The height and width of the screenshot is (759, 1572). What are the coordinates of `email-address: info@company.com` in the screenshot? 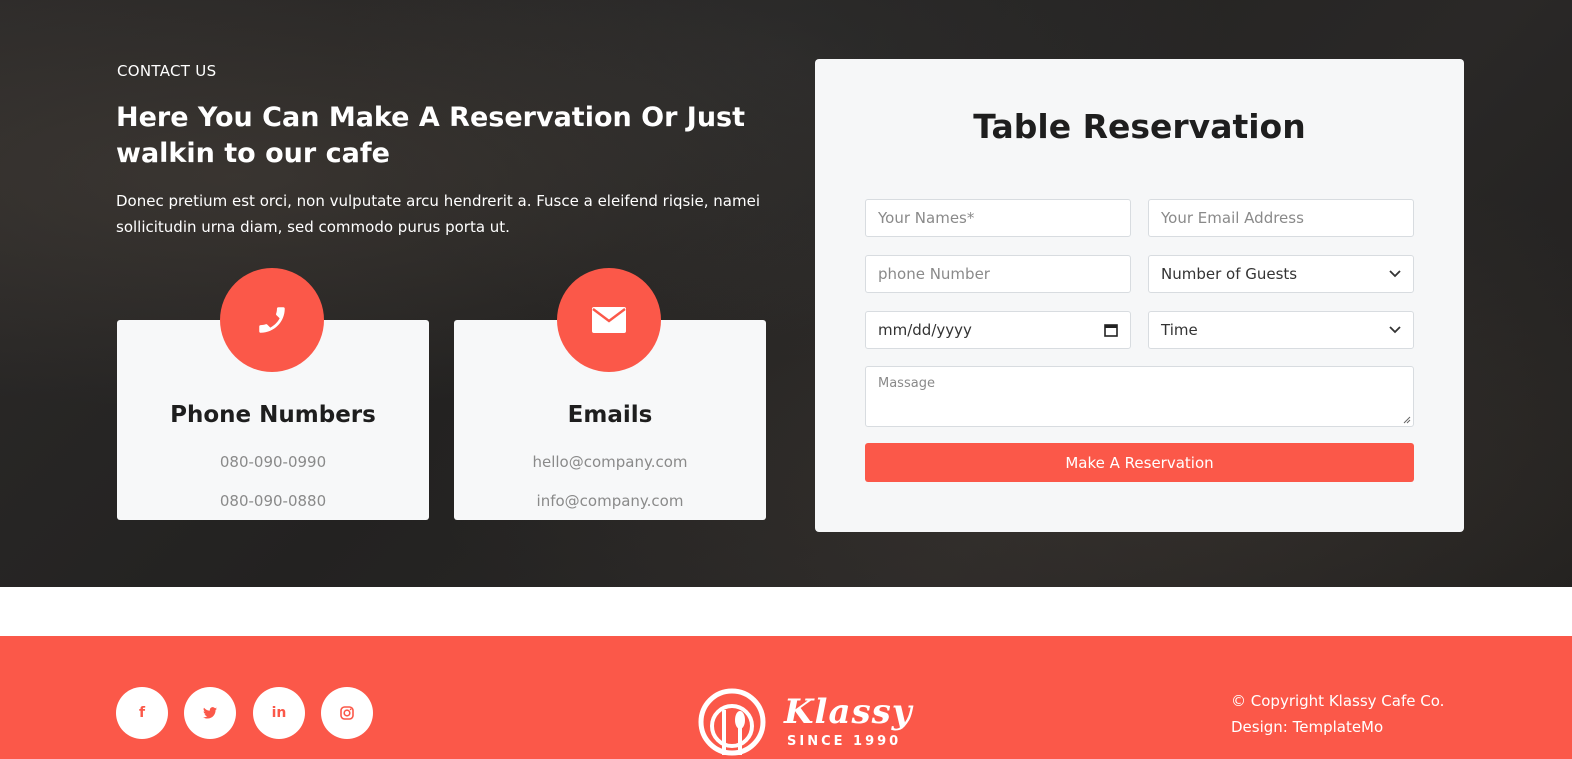 It's located at (610, 501).